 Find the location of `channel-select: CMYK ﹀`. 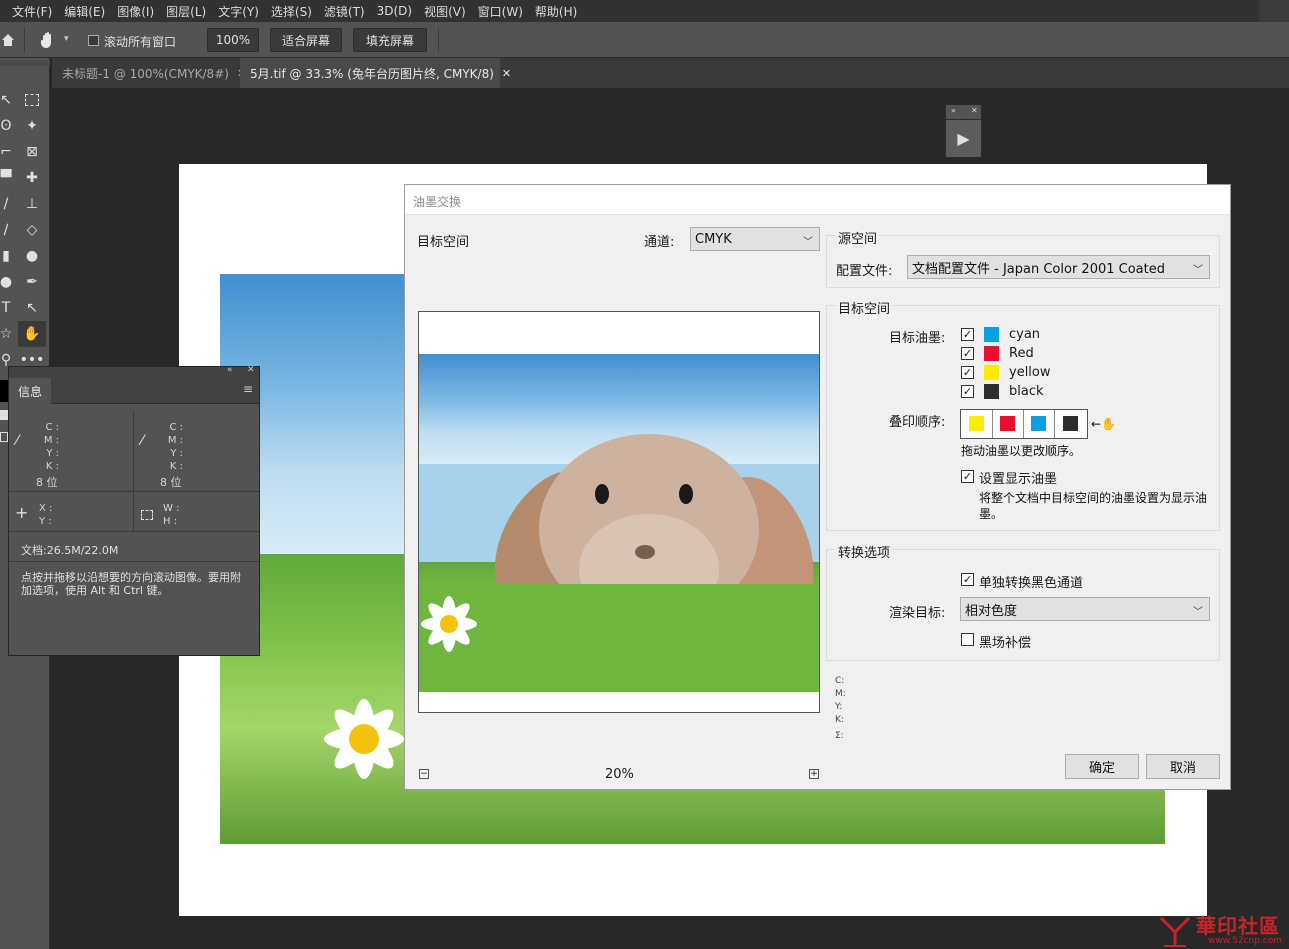

channel-select: CMYK ﹀ is located at coordinates (755, 239).